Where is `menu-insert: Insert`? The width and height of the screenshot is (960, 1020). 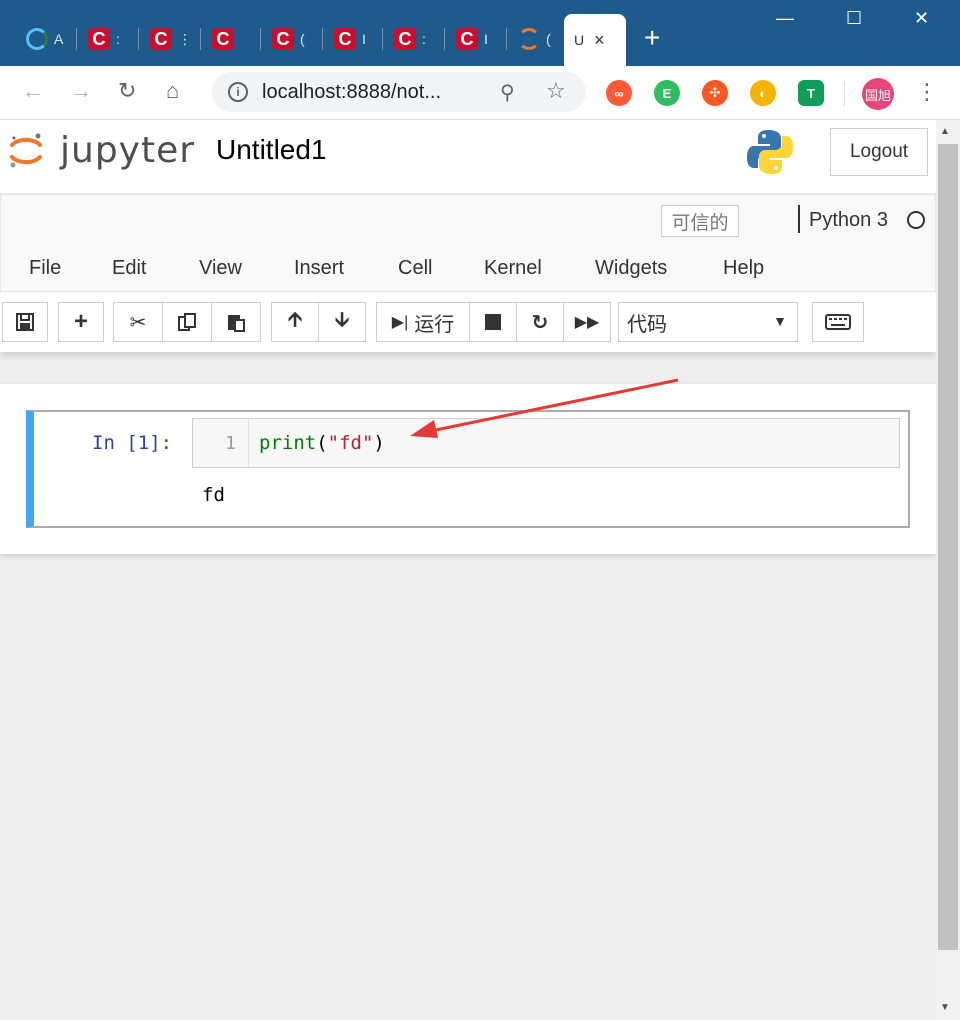
menu-insert: Insert is located at coordinates (319, 268).